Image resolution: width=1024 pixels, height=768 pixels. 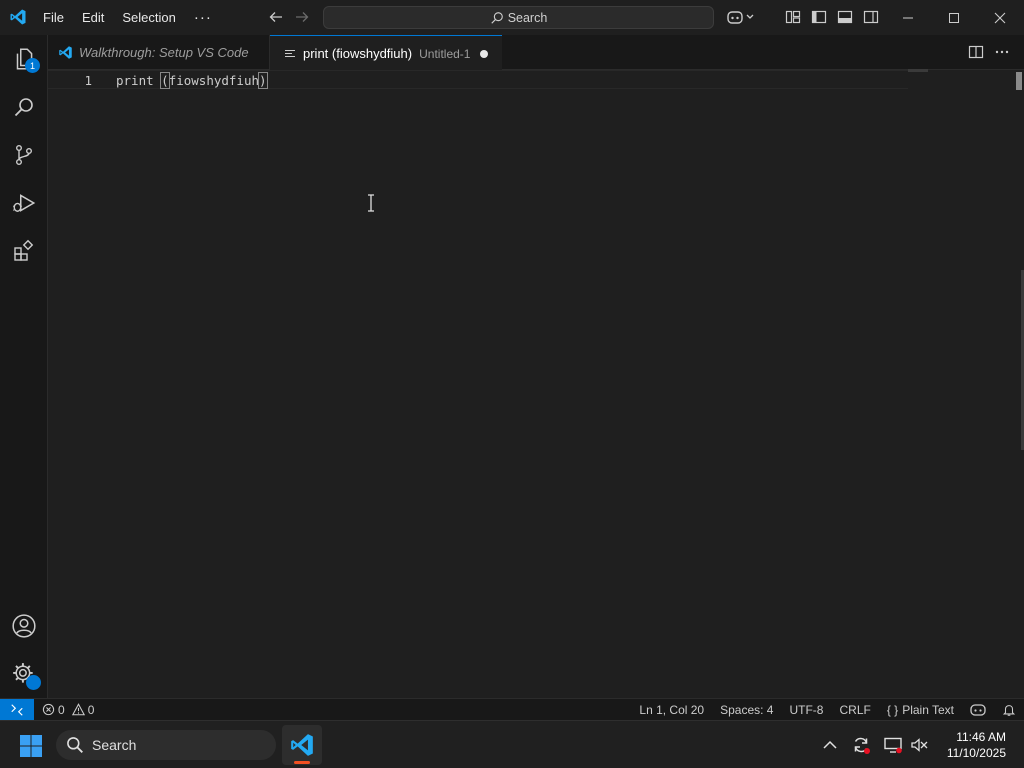 I want to click on network-speaker-icon, so click(x=920, y=745).